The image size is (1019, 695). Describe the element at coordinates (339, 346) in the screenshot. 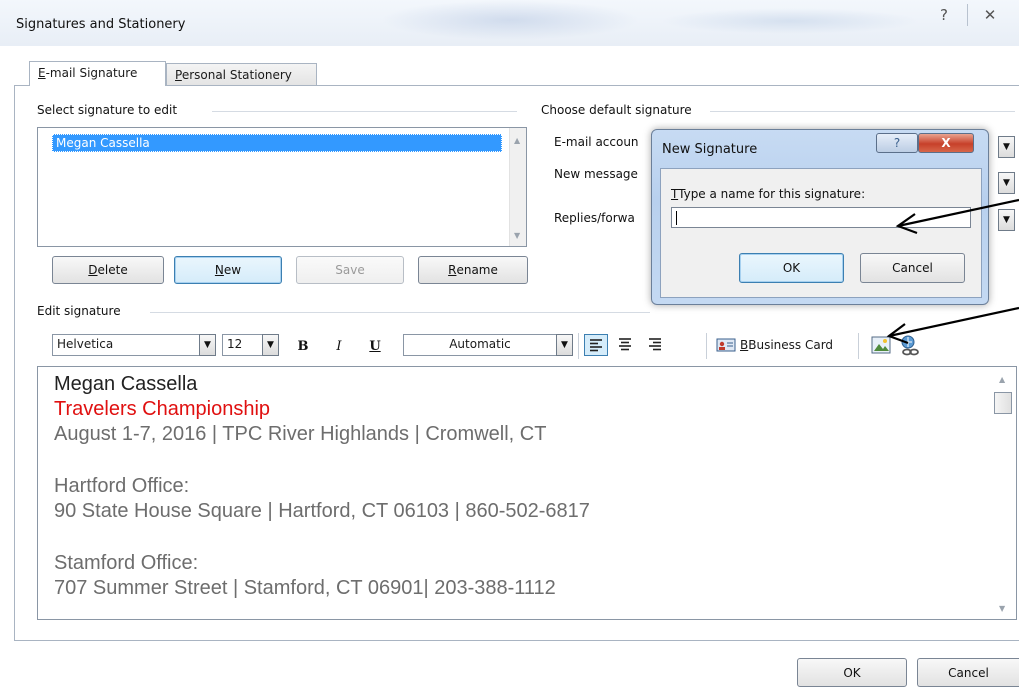

I see `italic-button: I` at that location.